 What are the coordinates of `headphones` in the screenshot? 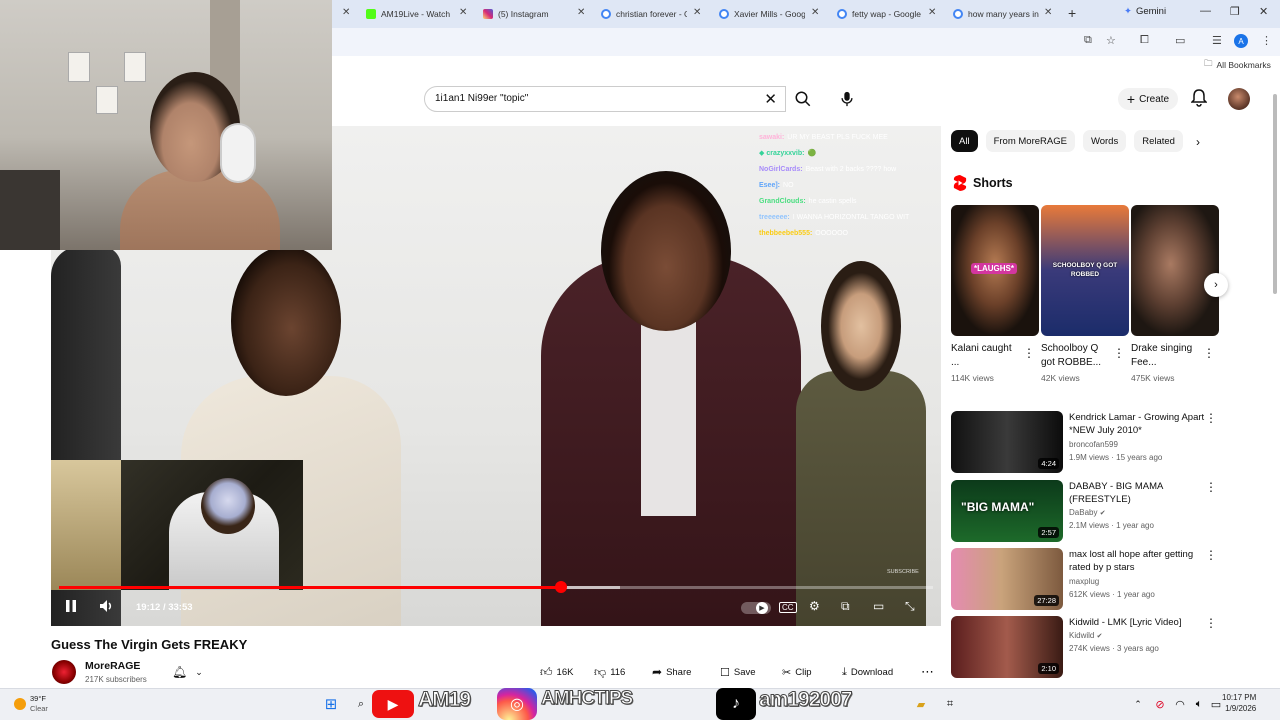 It's located at (238, 153).